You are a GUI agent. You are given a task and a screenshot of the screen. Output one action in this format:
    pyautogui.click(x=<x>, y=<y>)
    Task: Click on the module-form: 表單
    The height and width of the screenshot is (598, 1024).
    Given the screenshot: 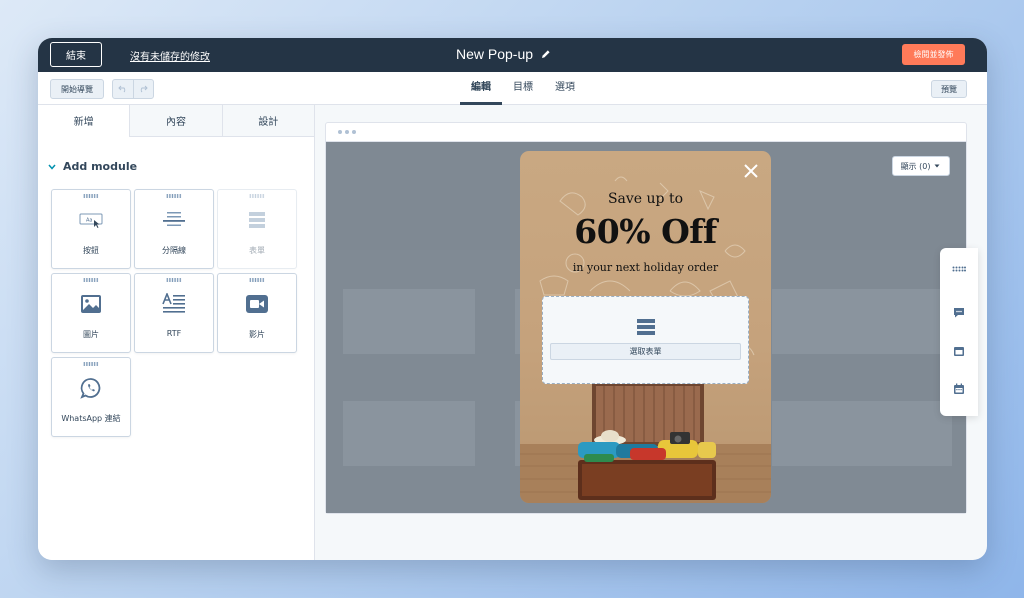 What is the action you would take?
    pyautogui.click(x=257, y=229)
    